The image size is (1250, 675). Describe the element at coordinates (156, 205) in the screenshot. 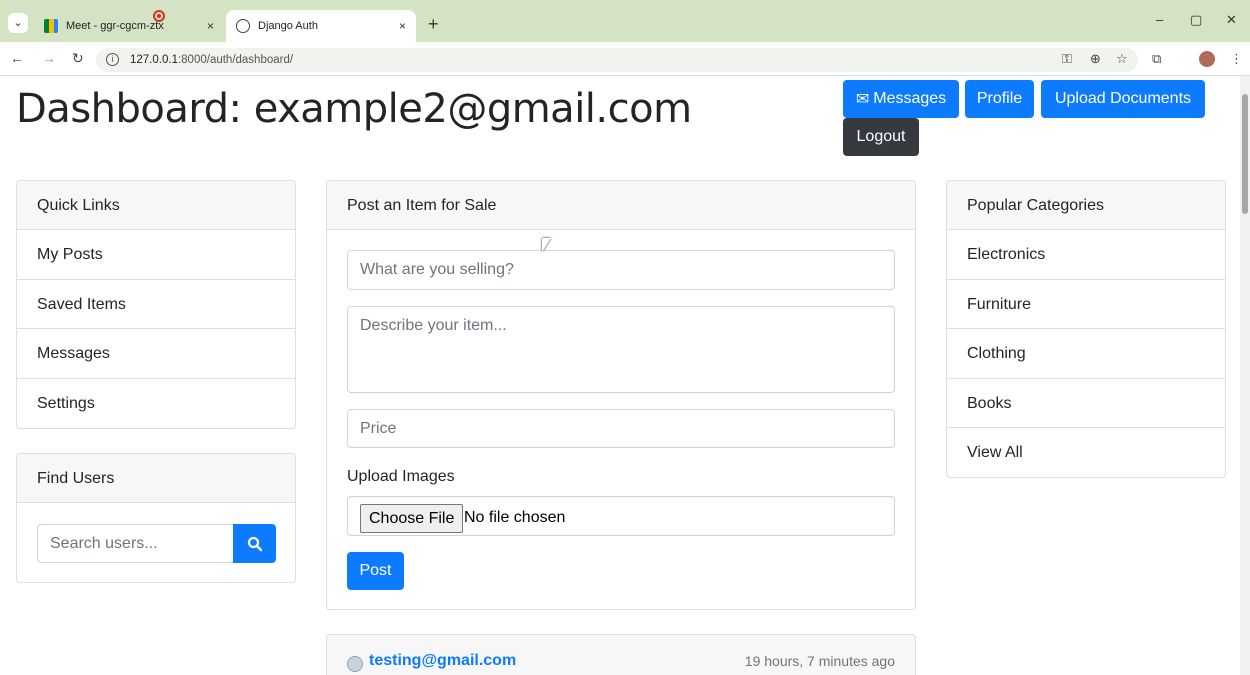

I see `quick-links-header: Quick Links` at that location.